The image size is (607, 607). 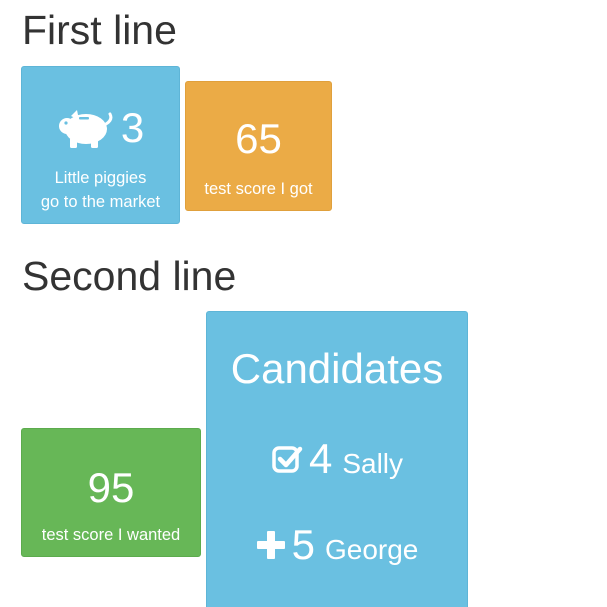 I want to click on candidates-title: Candidates, so click(x=337, y=368).